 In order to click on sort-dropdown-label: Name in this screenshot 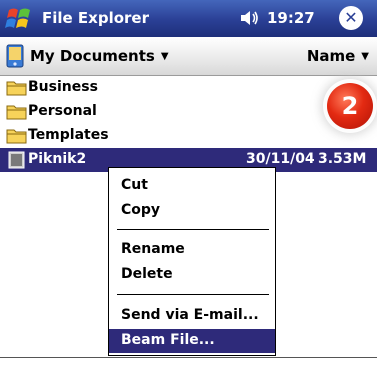, I will do `click(331, 56)`.